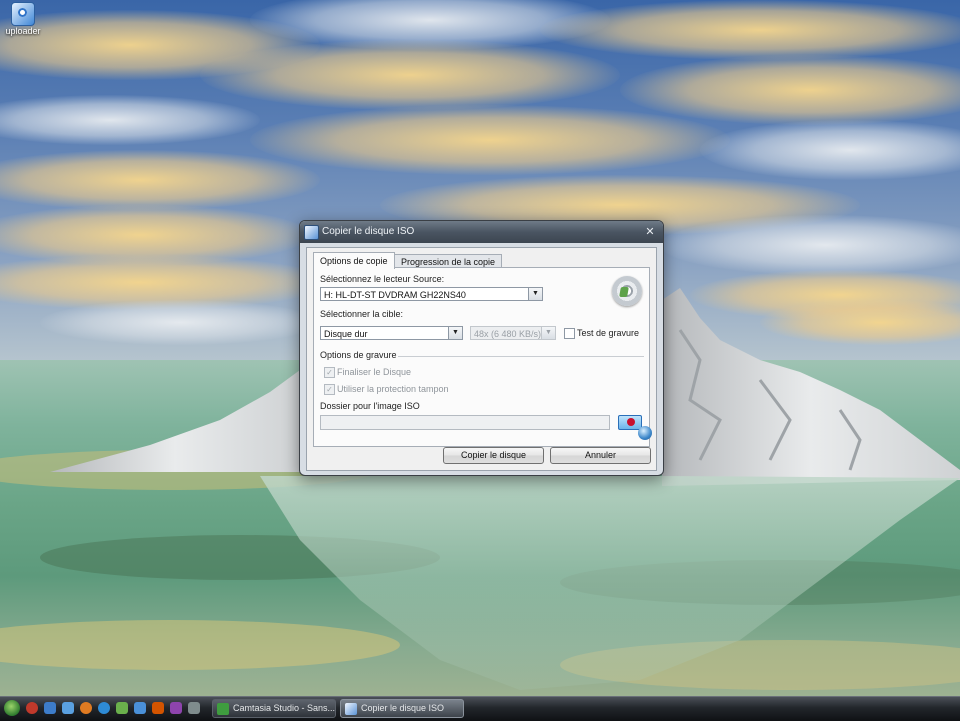 The width and height of the screenshot is (960, 721). I want to click on close-button: ✕, so click(650, 232).